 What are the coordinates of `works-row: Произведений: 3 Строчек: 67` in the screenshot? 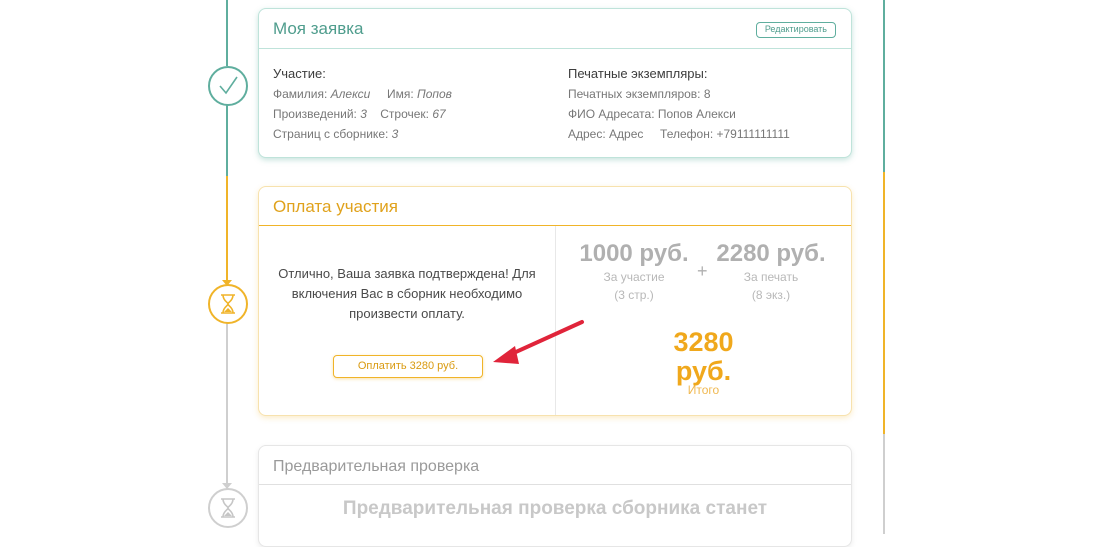 It's located at (408, 114).